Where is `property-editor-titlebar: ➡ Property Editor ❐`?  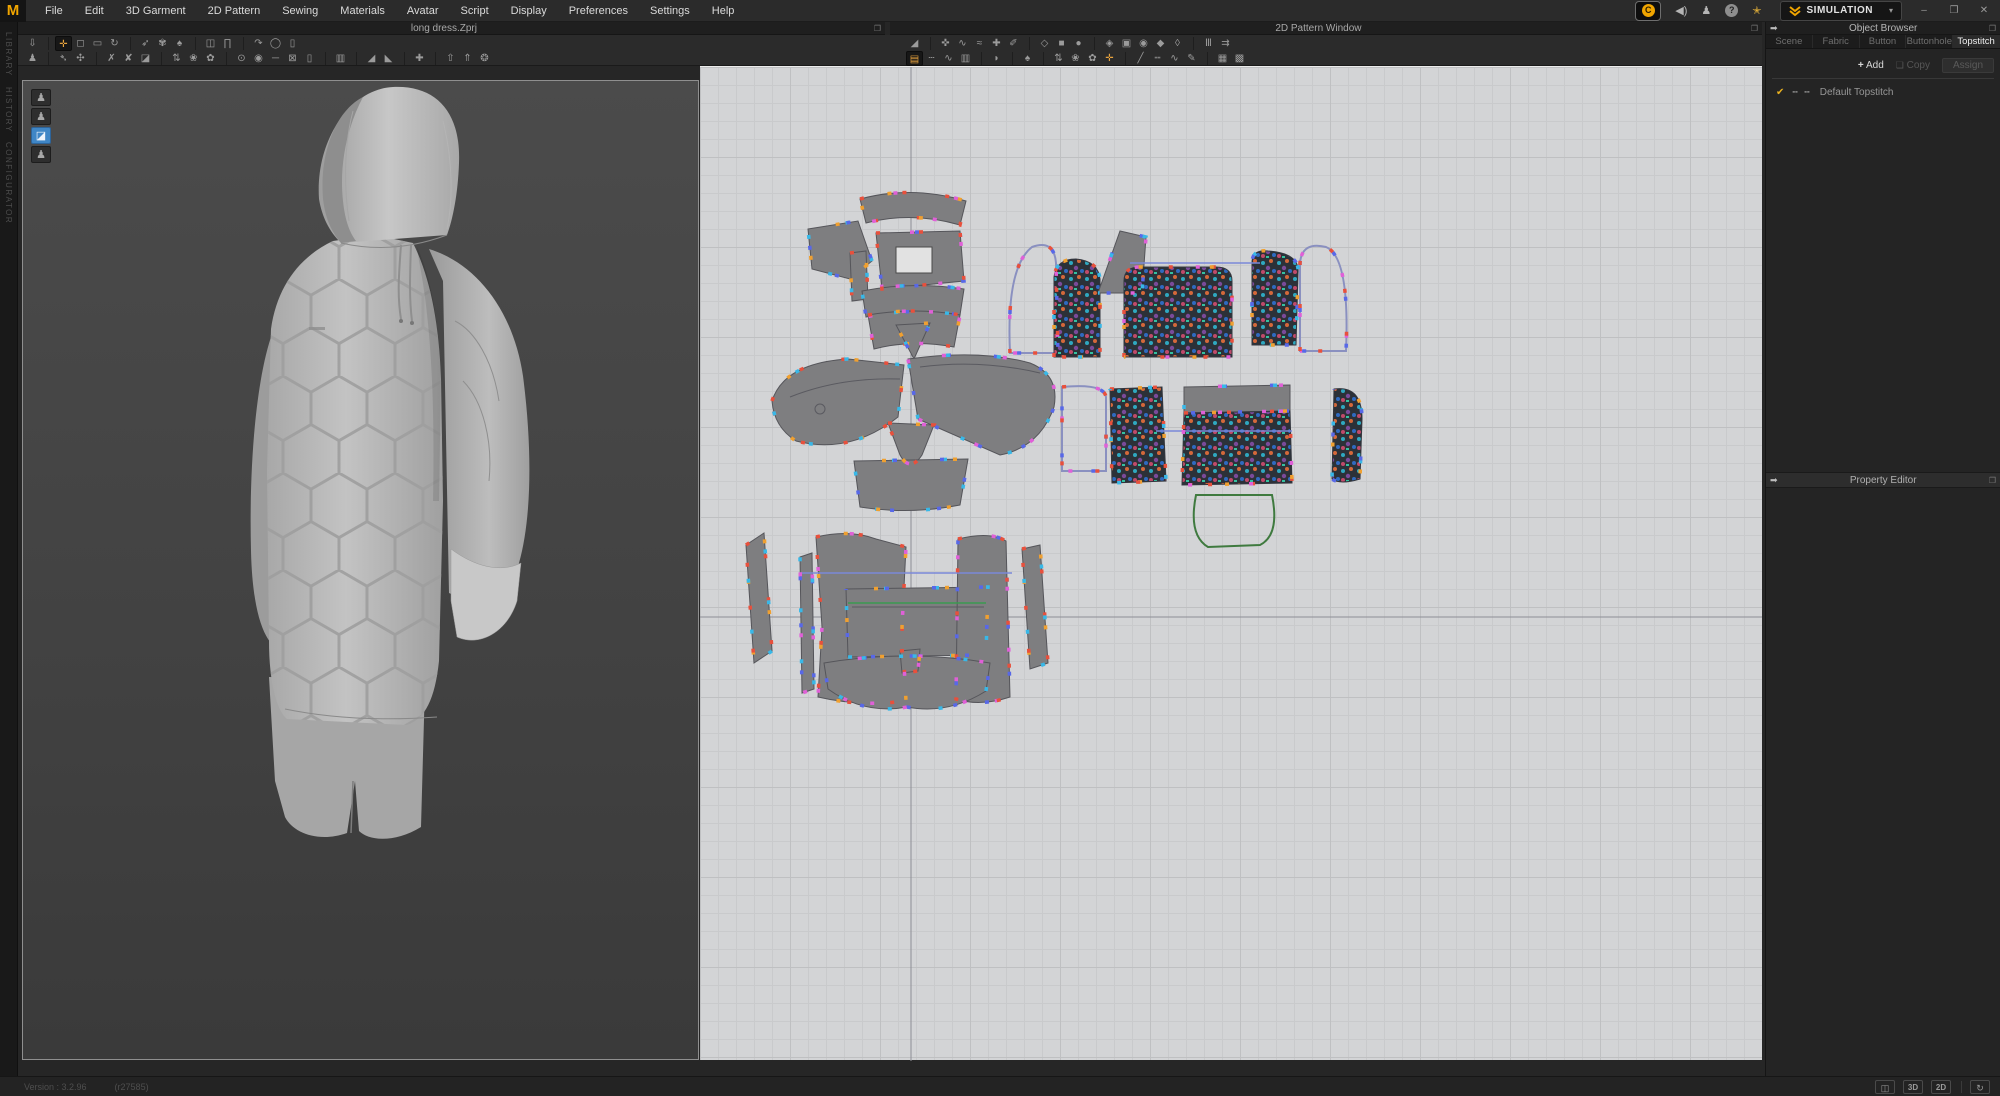 property-editor-titlebar: ➡ Property Editor ❐ is located at coordinates (1883, 480).